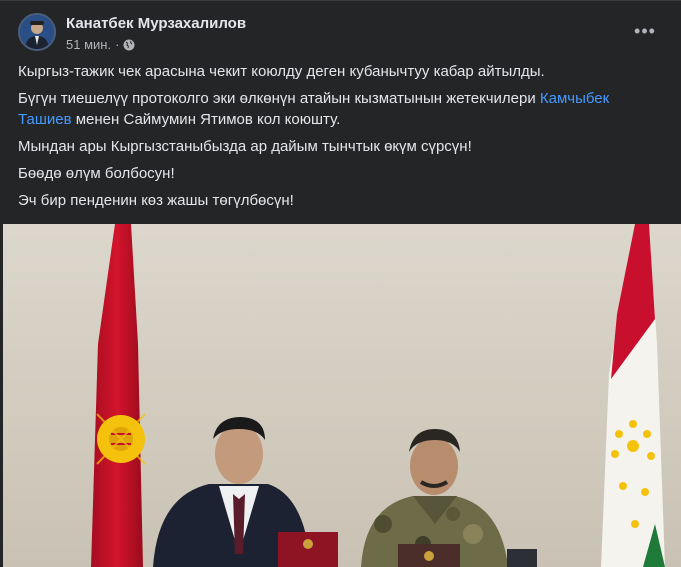 This screenshot has width=681, height=567. I want to click on paragraph-4: Бөөдө өлүм болбосун!, so click(96, 173).